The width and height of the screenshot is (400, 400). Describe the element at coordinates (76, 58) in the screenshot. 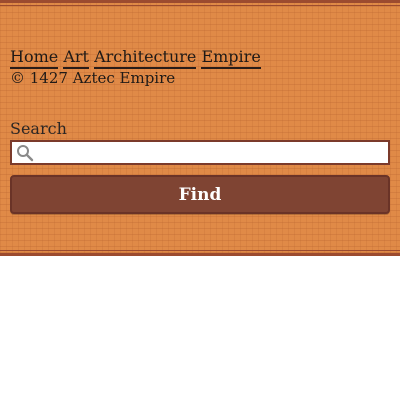

I see `nav-link-art: Art` at that location.